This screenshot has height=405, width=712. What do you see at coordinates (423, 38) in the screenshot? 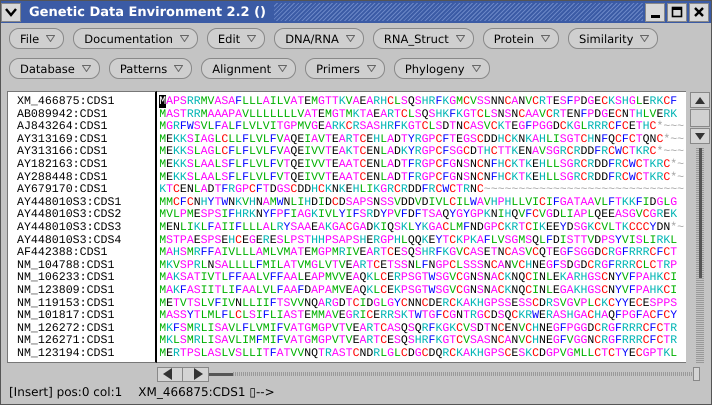
I see `menu-button: RNA_Struct` at bounding box center [423, 38].